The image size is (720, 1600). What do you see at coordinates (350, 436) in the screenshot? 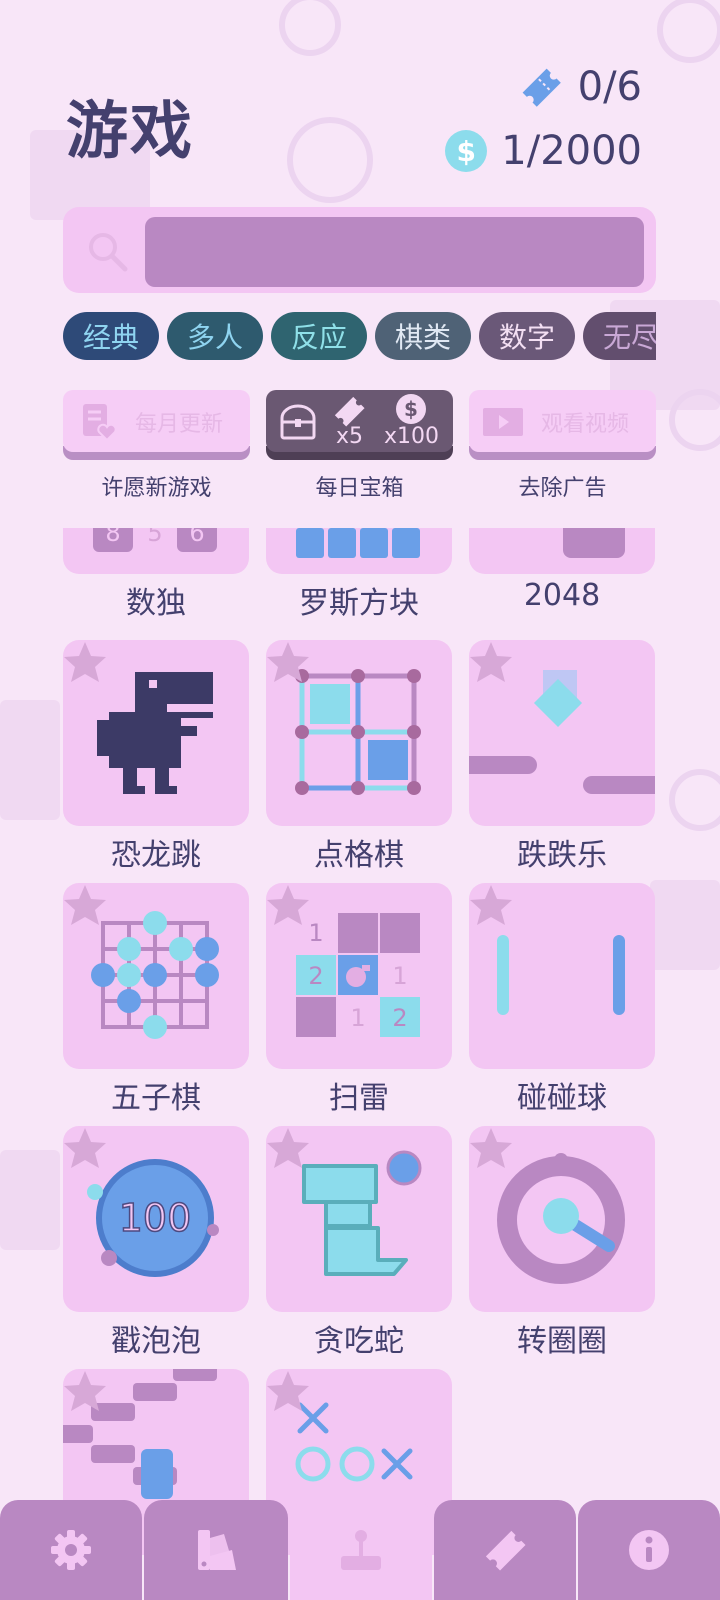
I see `chest-ticket-count: x5` at bounding box center [350, 436].